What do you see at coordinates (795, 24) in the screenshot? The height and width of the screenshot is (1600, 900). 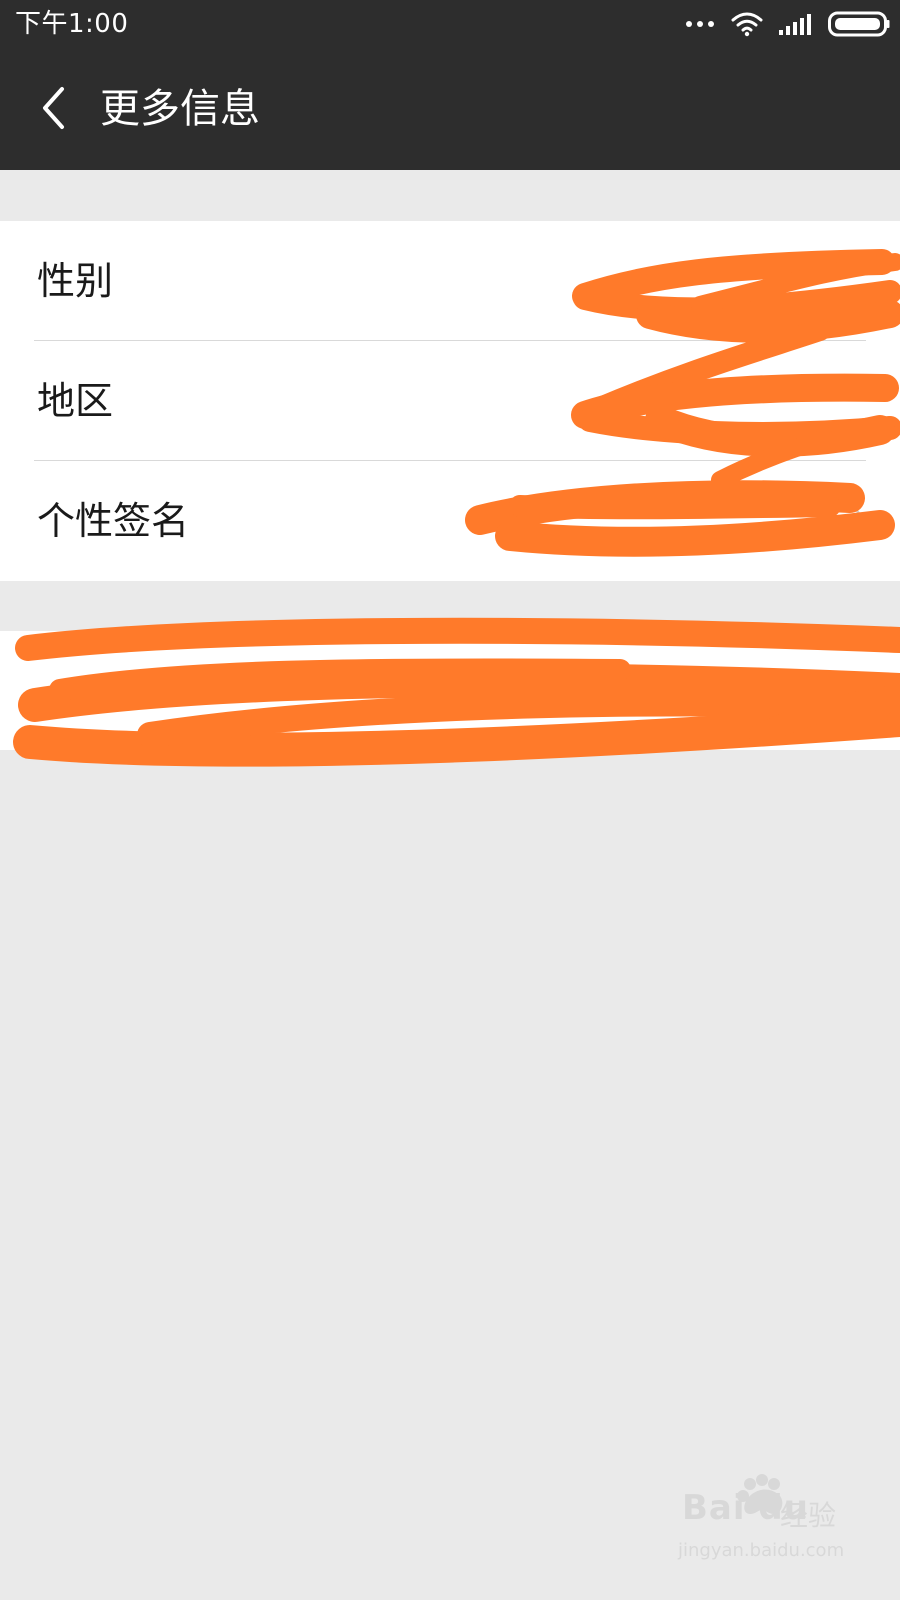 I see `signal-icon` at bounding box center [795, 24].